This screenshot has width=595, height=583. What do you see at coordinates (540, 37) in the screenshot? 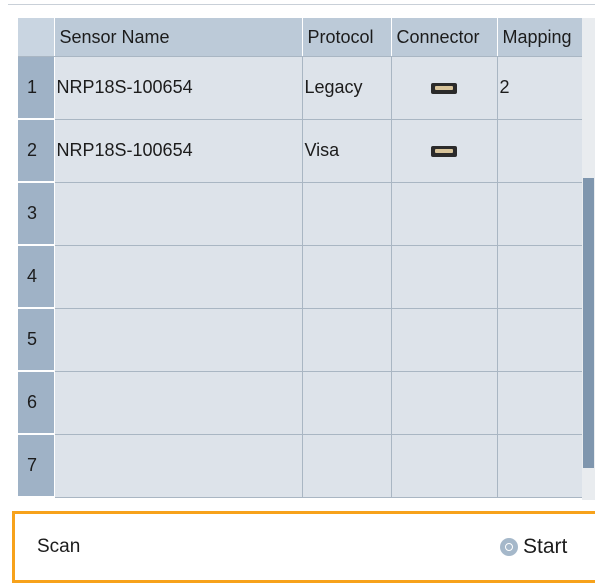
I see `column-header-mapping: Mapping` at bounding box center [540, 37].